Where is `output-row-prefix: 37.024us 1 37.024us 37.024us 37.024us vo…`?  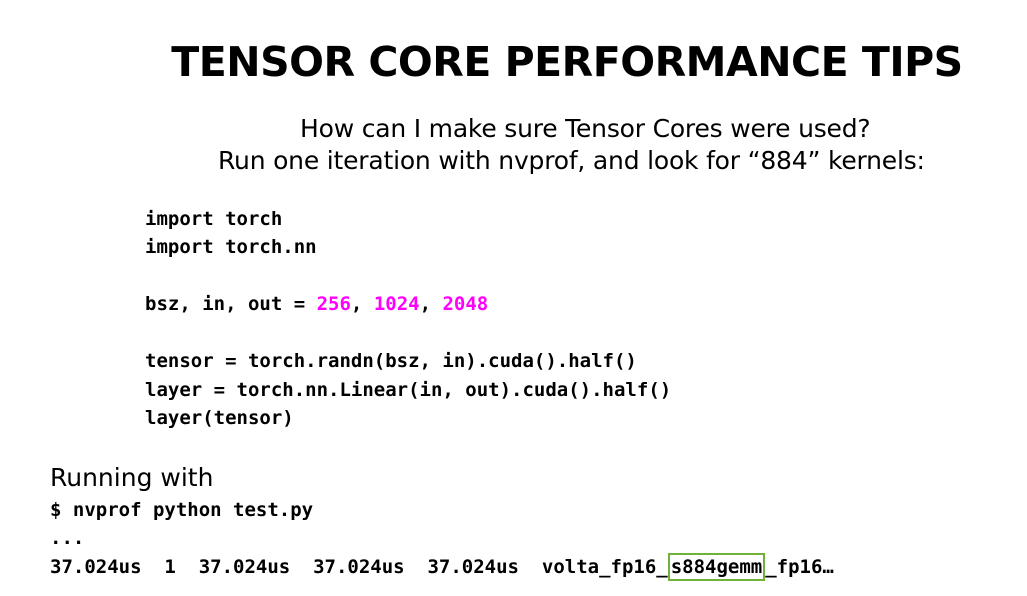
output-row-prefix: 37.024us 1 37.024us 37.024us 37.024us vo… is located at coordinates (359, 567).